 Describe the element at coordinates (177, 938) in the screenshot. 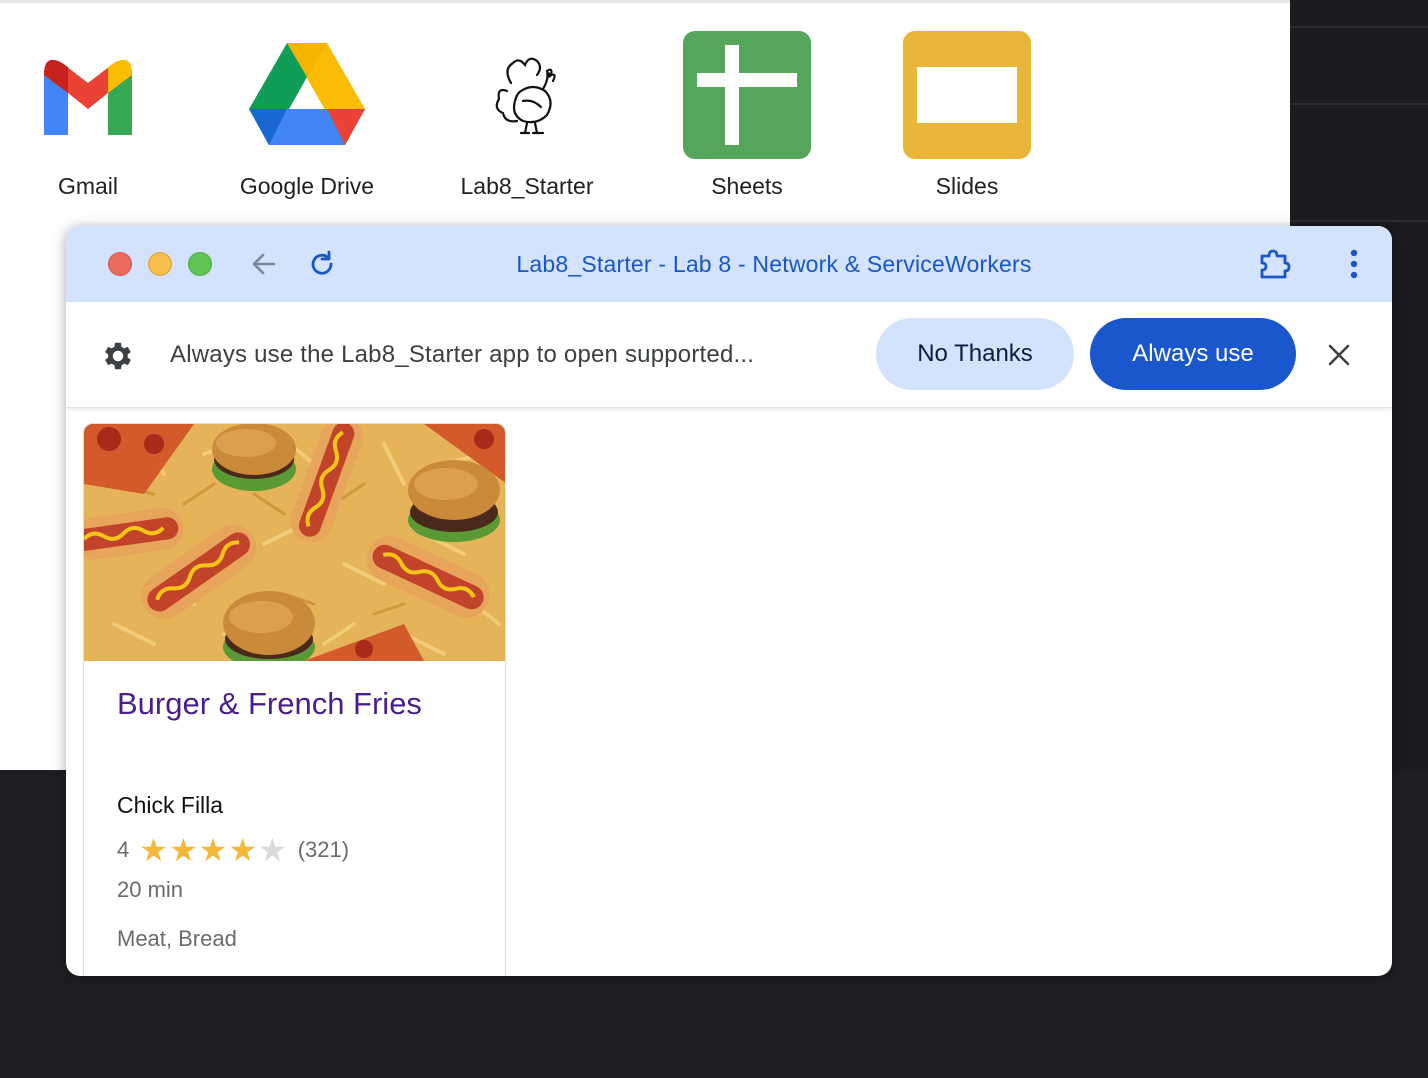

I see `recipe-ingredients: Meat, Bread` at that location.